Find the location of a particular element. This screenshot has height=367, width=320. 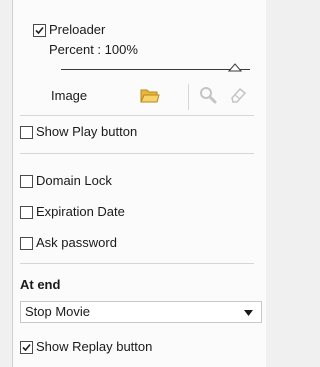

preloader-checkbox is located at coordinates (39, 30).